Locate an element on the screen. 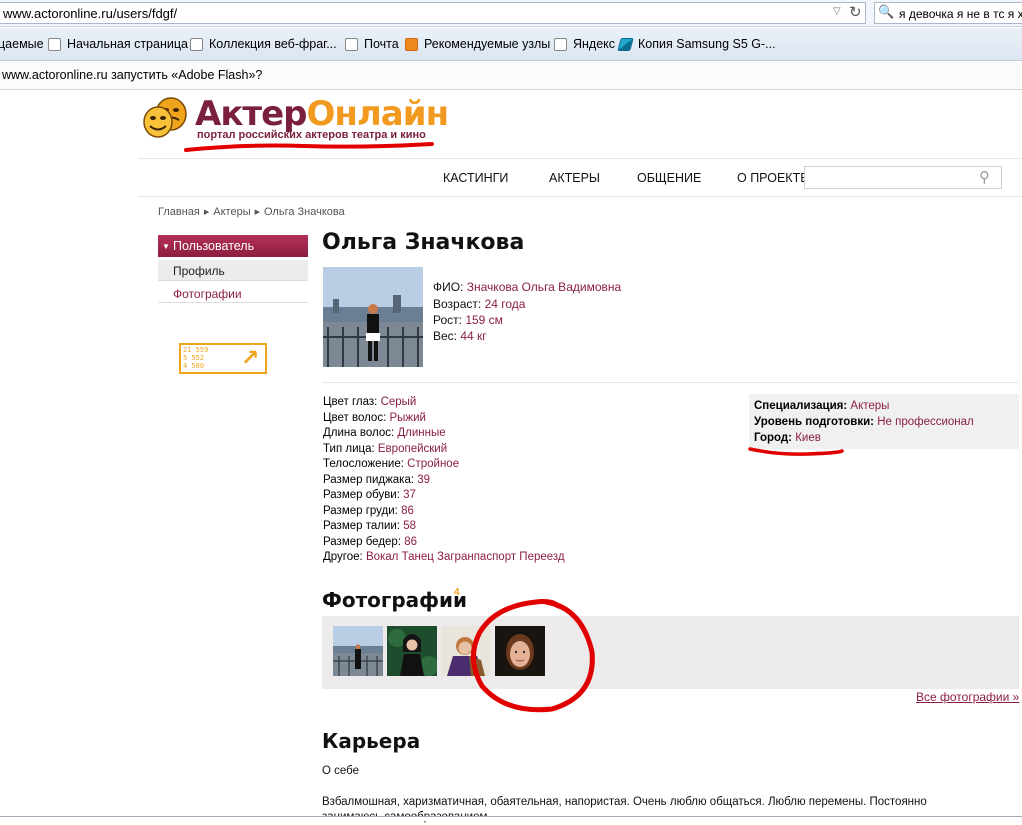 The image size is (1022, 825). attribute-value: Стройное is located at coordinates (433, 464).